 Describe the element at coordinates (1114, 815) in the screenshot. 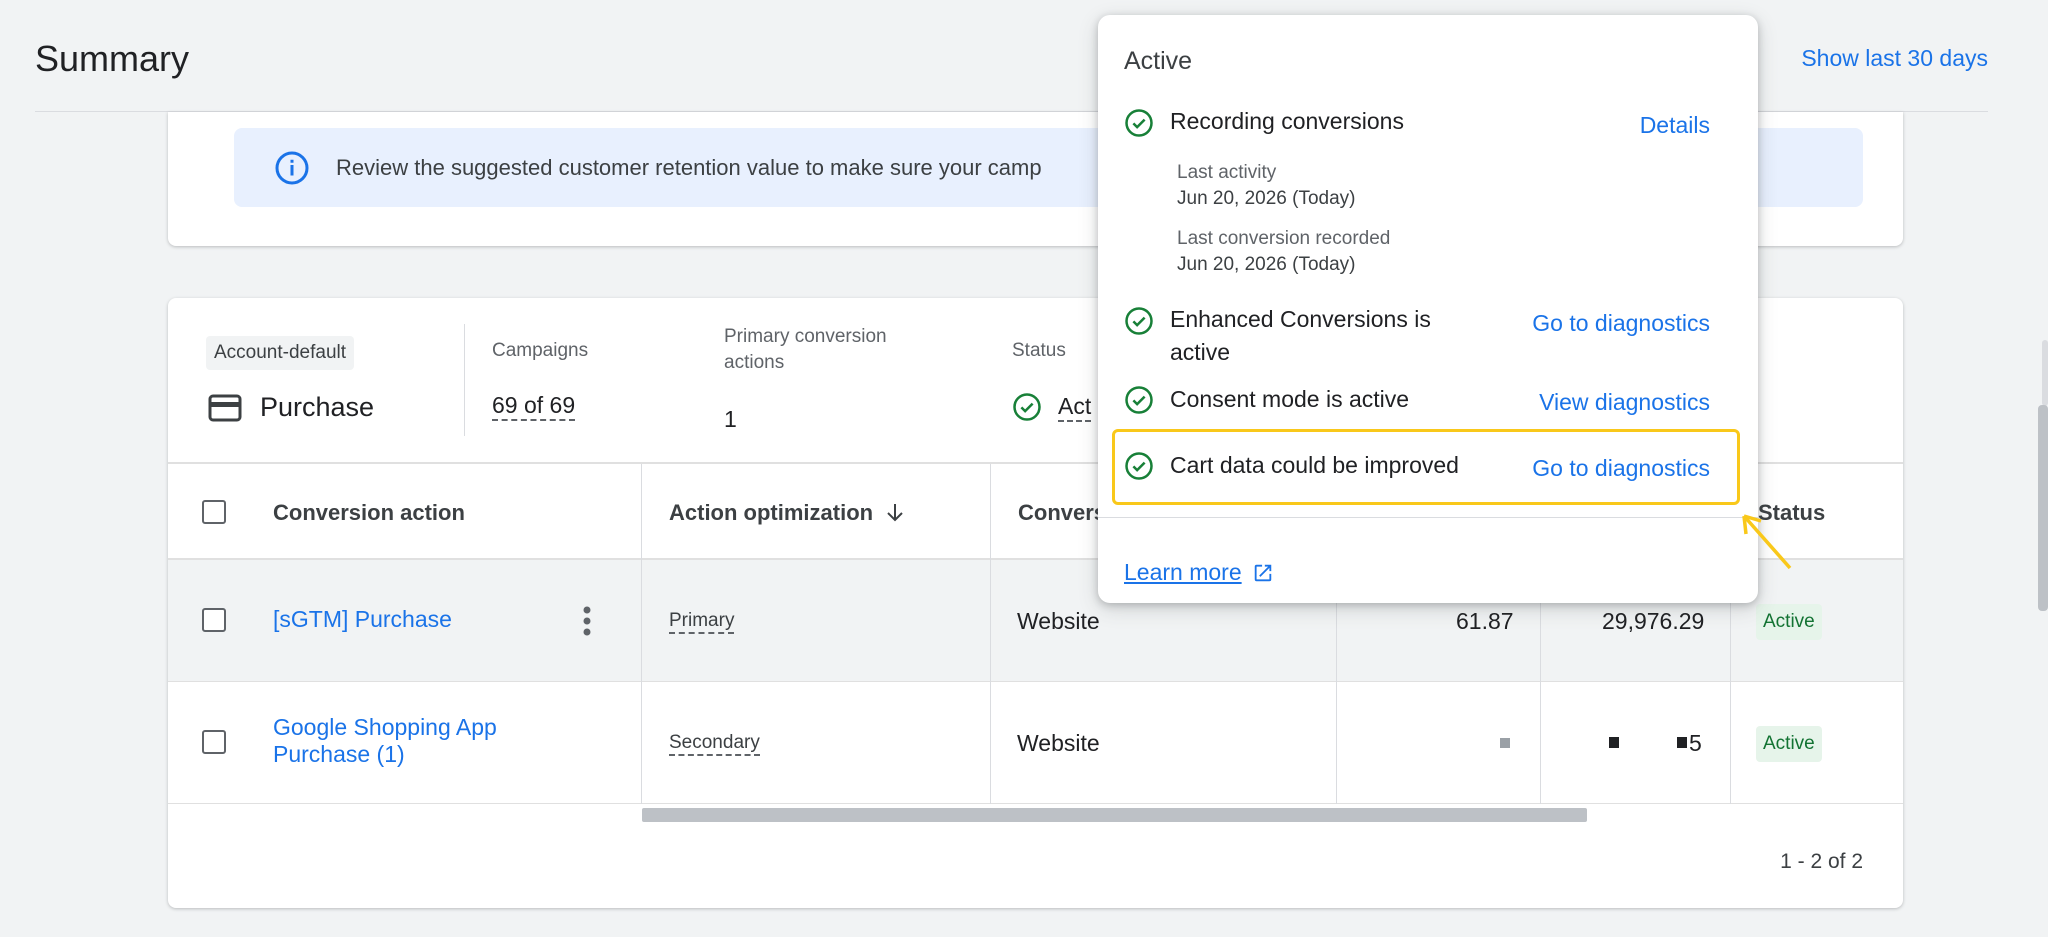

I see `table-horizontal-scrollbar` at that location.